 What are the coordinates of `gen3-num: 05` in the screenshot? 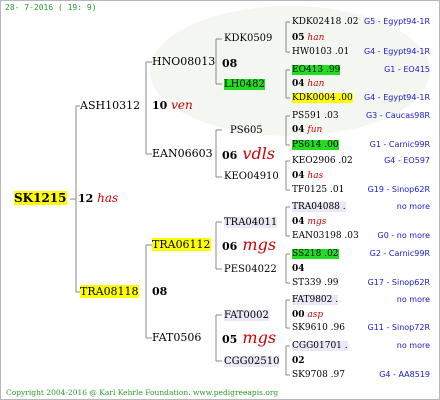 It's located at (230, 339).